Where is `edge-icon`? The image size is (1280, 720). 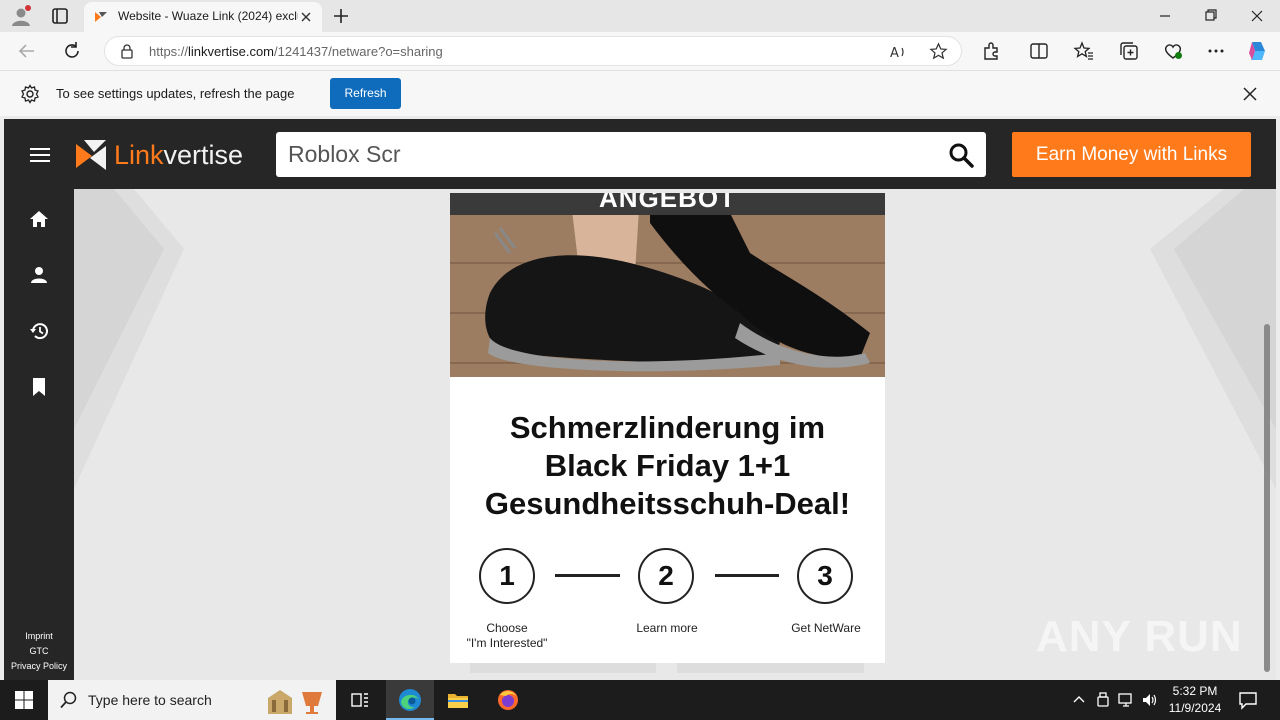
edge-icon is located at coordinates (410, 700).